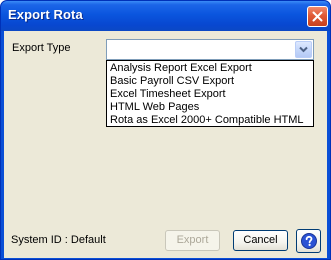 This screenshot has height=260, width=331. What do you see at coordinates (210, 120) in the screenshot?
I see `export-option-rota-excel-html: Rota as Excel 2000+ Compatible HTML` at bounding box center [210, 120].